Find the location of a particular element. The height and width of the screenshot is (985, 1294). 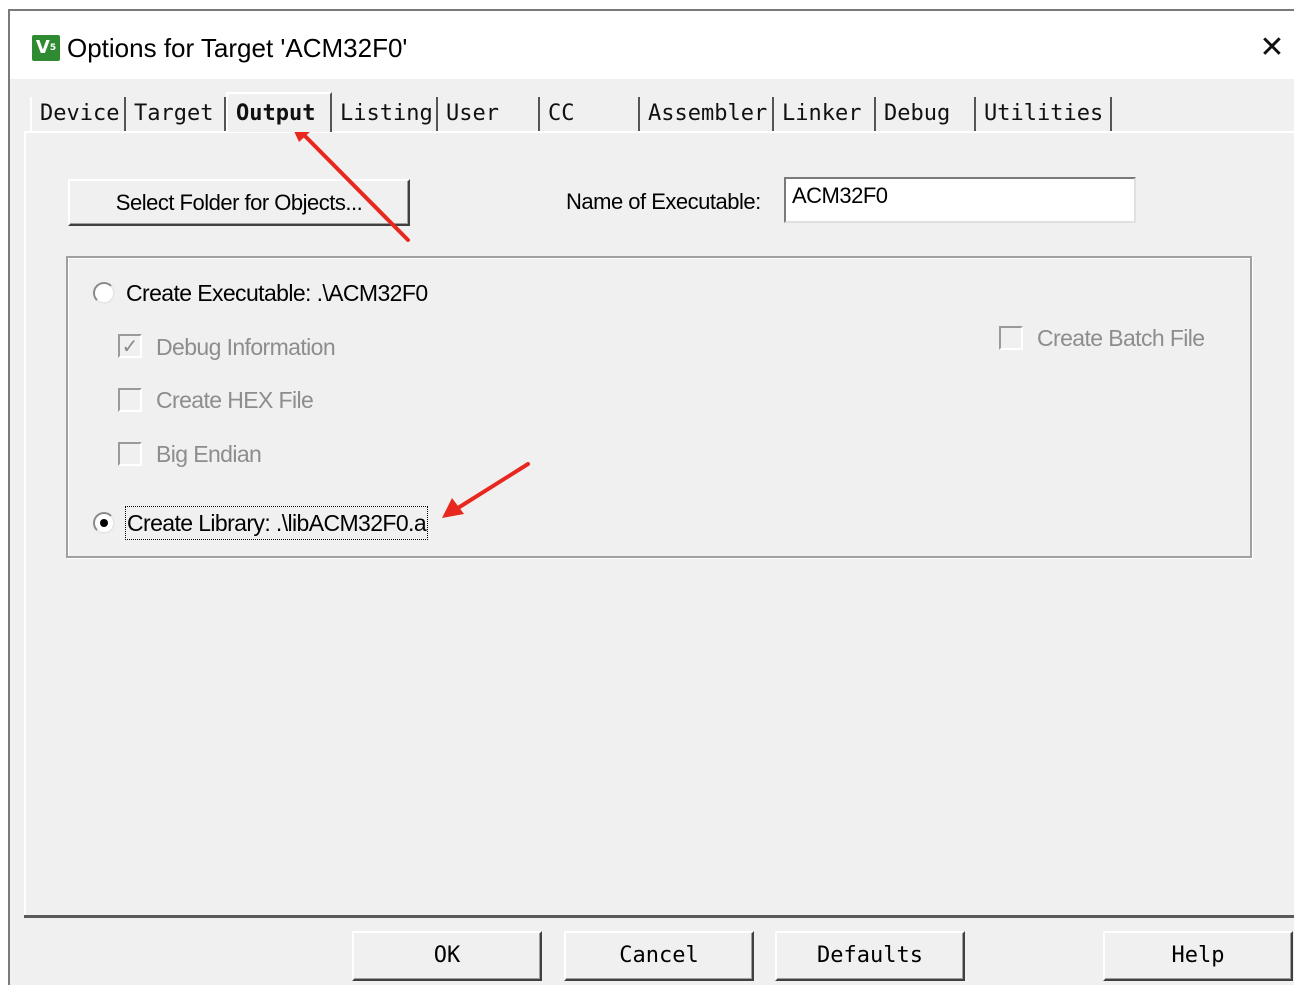

tab-user: User is located at coordinates (489, 114).